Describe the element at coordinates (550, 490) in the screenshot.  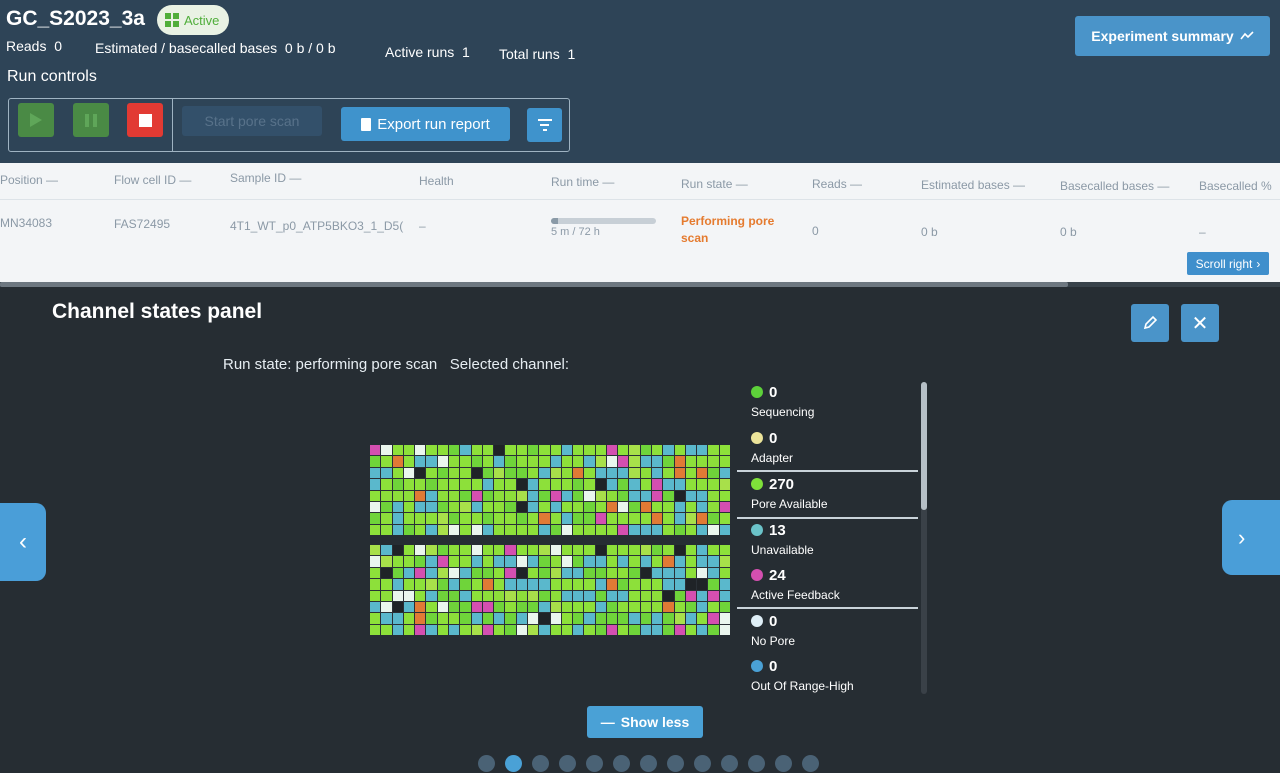
I see `channel-grid-top` at that location.